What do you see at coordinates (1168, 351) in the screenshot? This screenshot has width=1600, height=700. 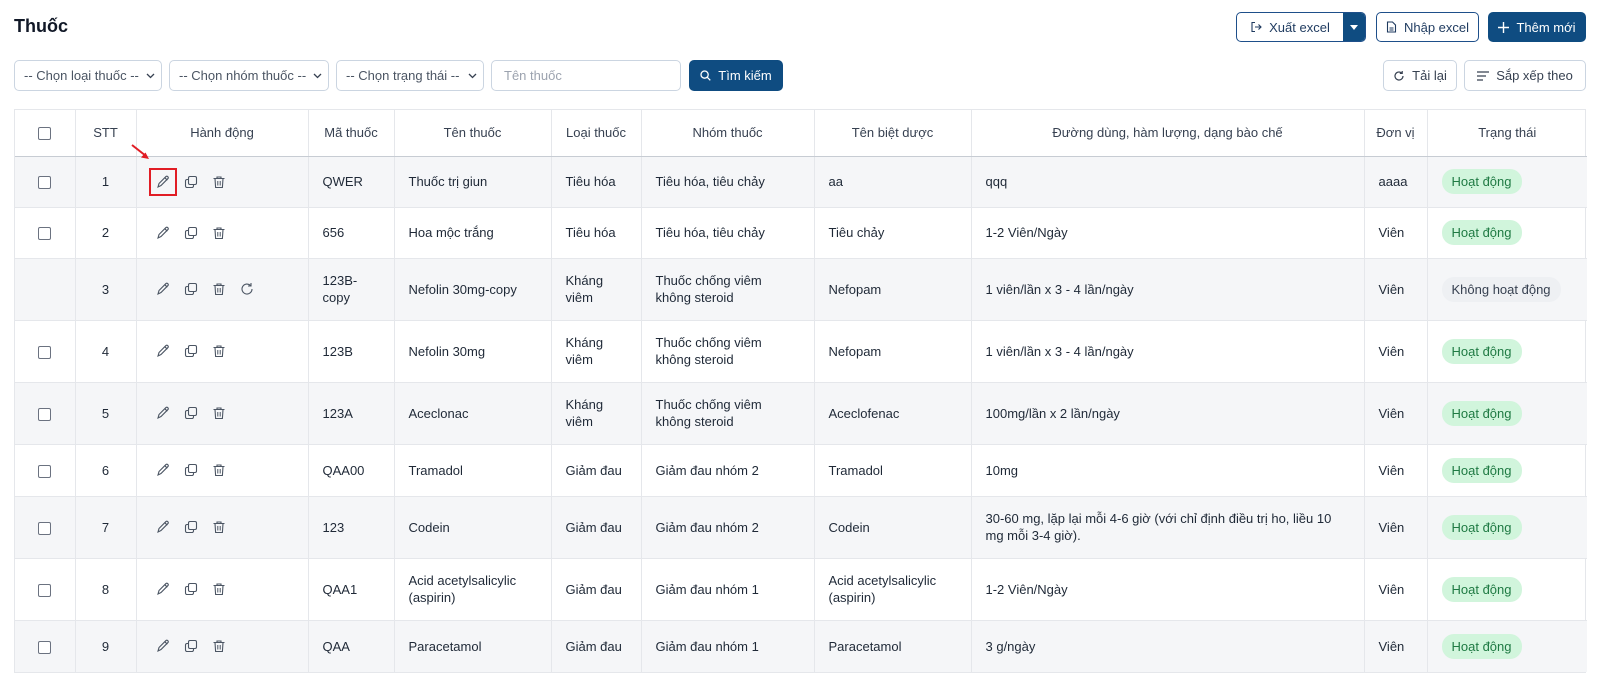 I see `row-usage: 1 viên/lần x 3 - 4 lần/ngày` at bounding box center [1168, 351].